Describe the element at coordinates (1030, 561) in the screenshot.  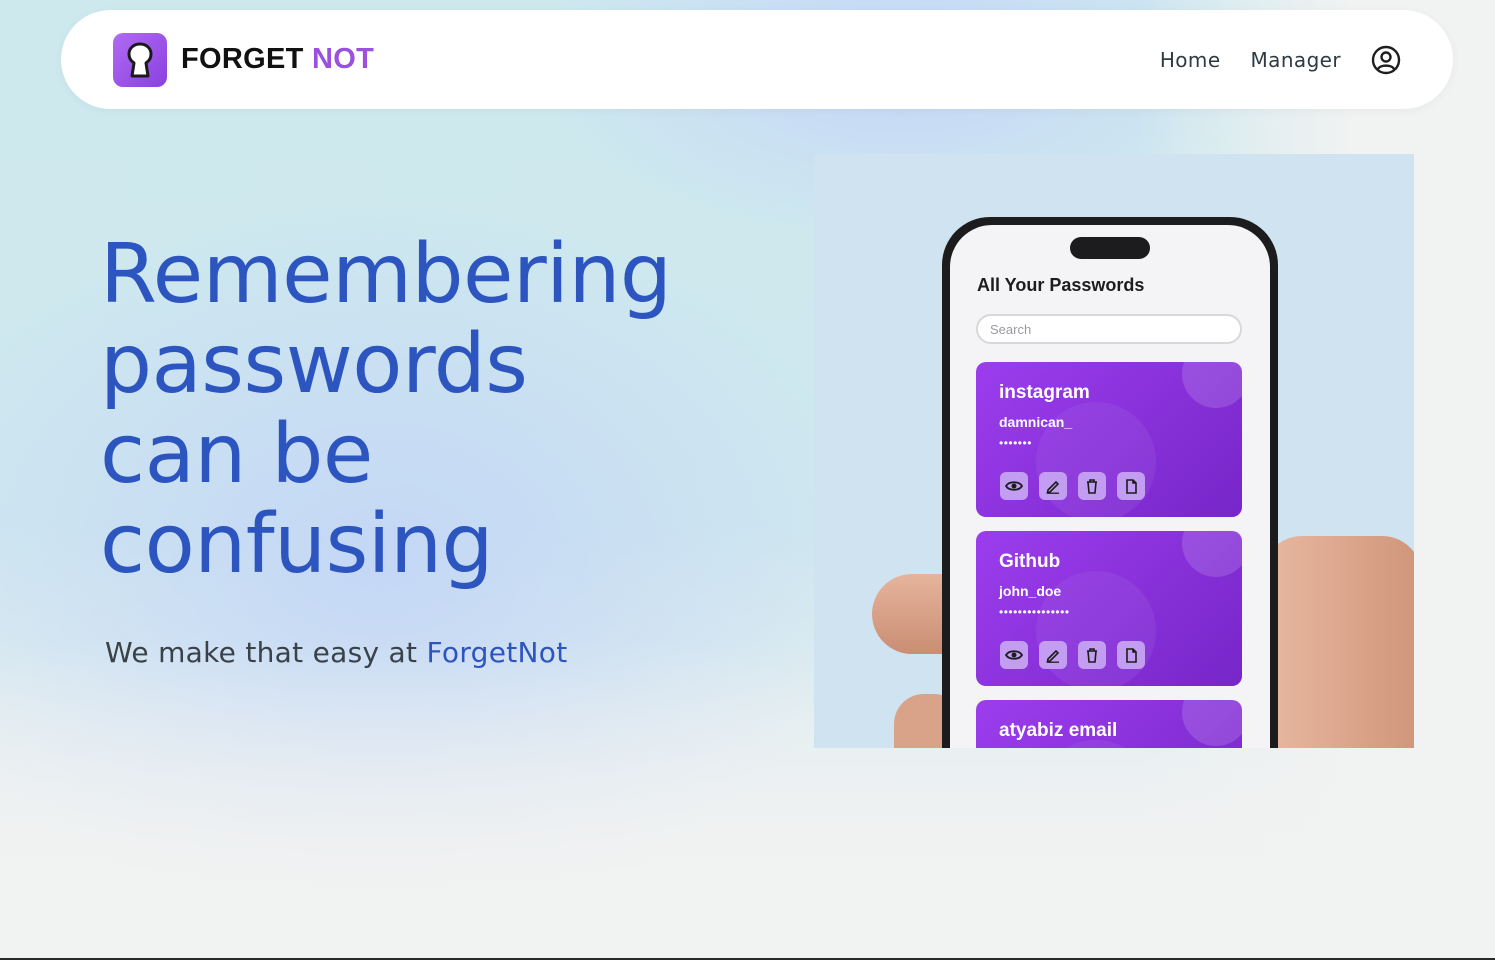
I see `card-name: Github` at that location.